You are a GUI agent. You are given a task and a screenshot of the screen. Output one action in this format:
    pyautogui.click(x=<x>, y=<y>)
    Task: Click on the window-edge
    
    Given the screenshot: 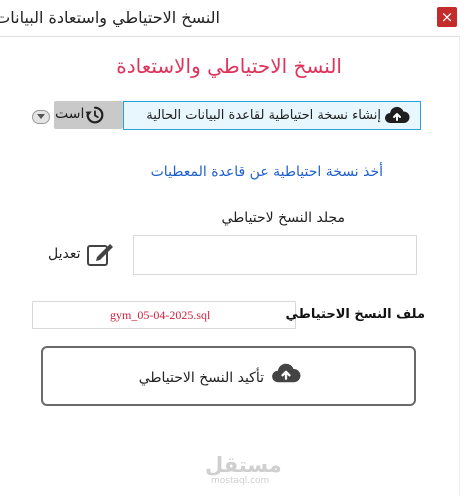 What is the action you would take?
    pyautogui.click(x=463, y=266)
    